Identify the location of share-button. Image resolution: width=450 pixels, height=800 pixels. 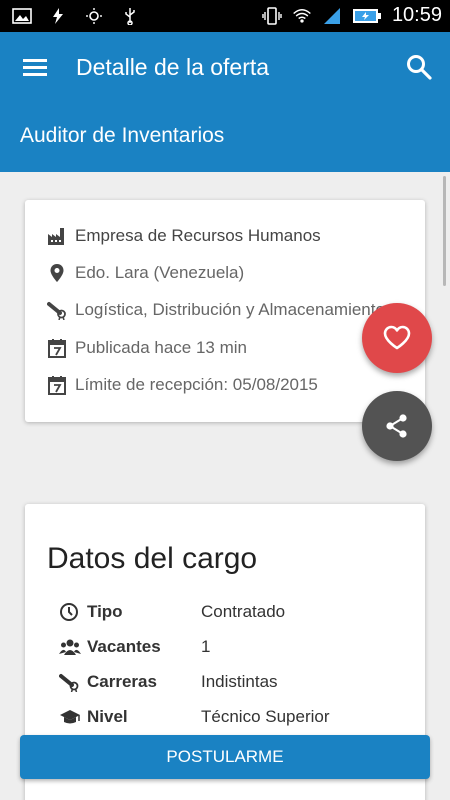
(397, 426).